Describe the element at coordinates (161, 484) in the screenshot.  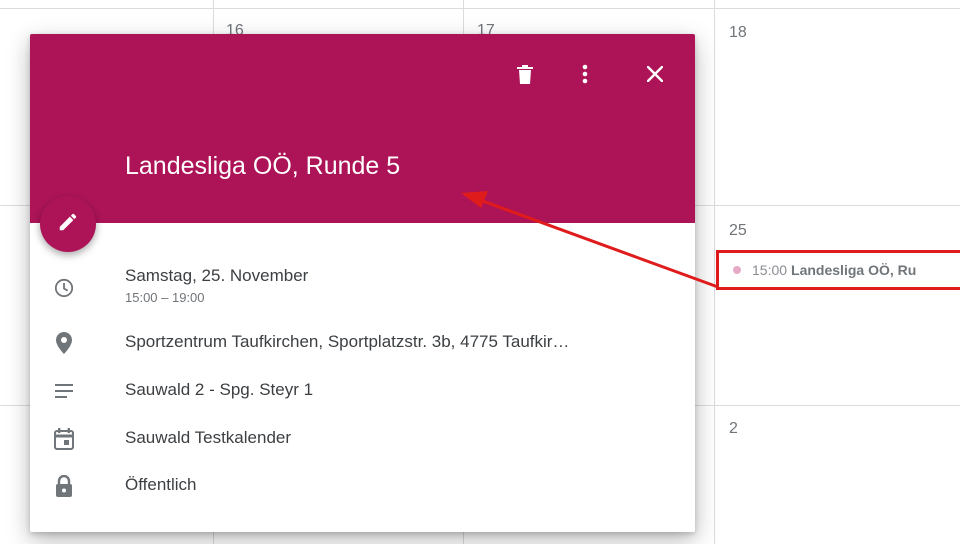
I see `event-visibility: Öffentlich` at that location.